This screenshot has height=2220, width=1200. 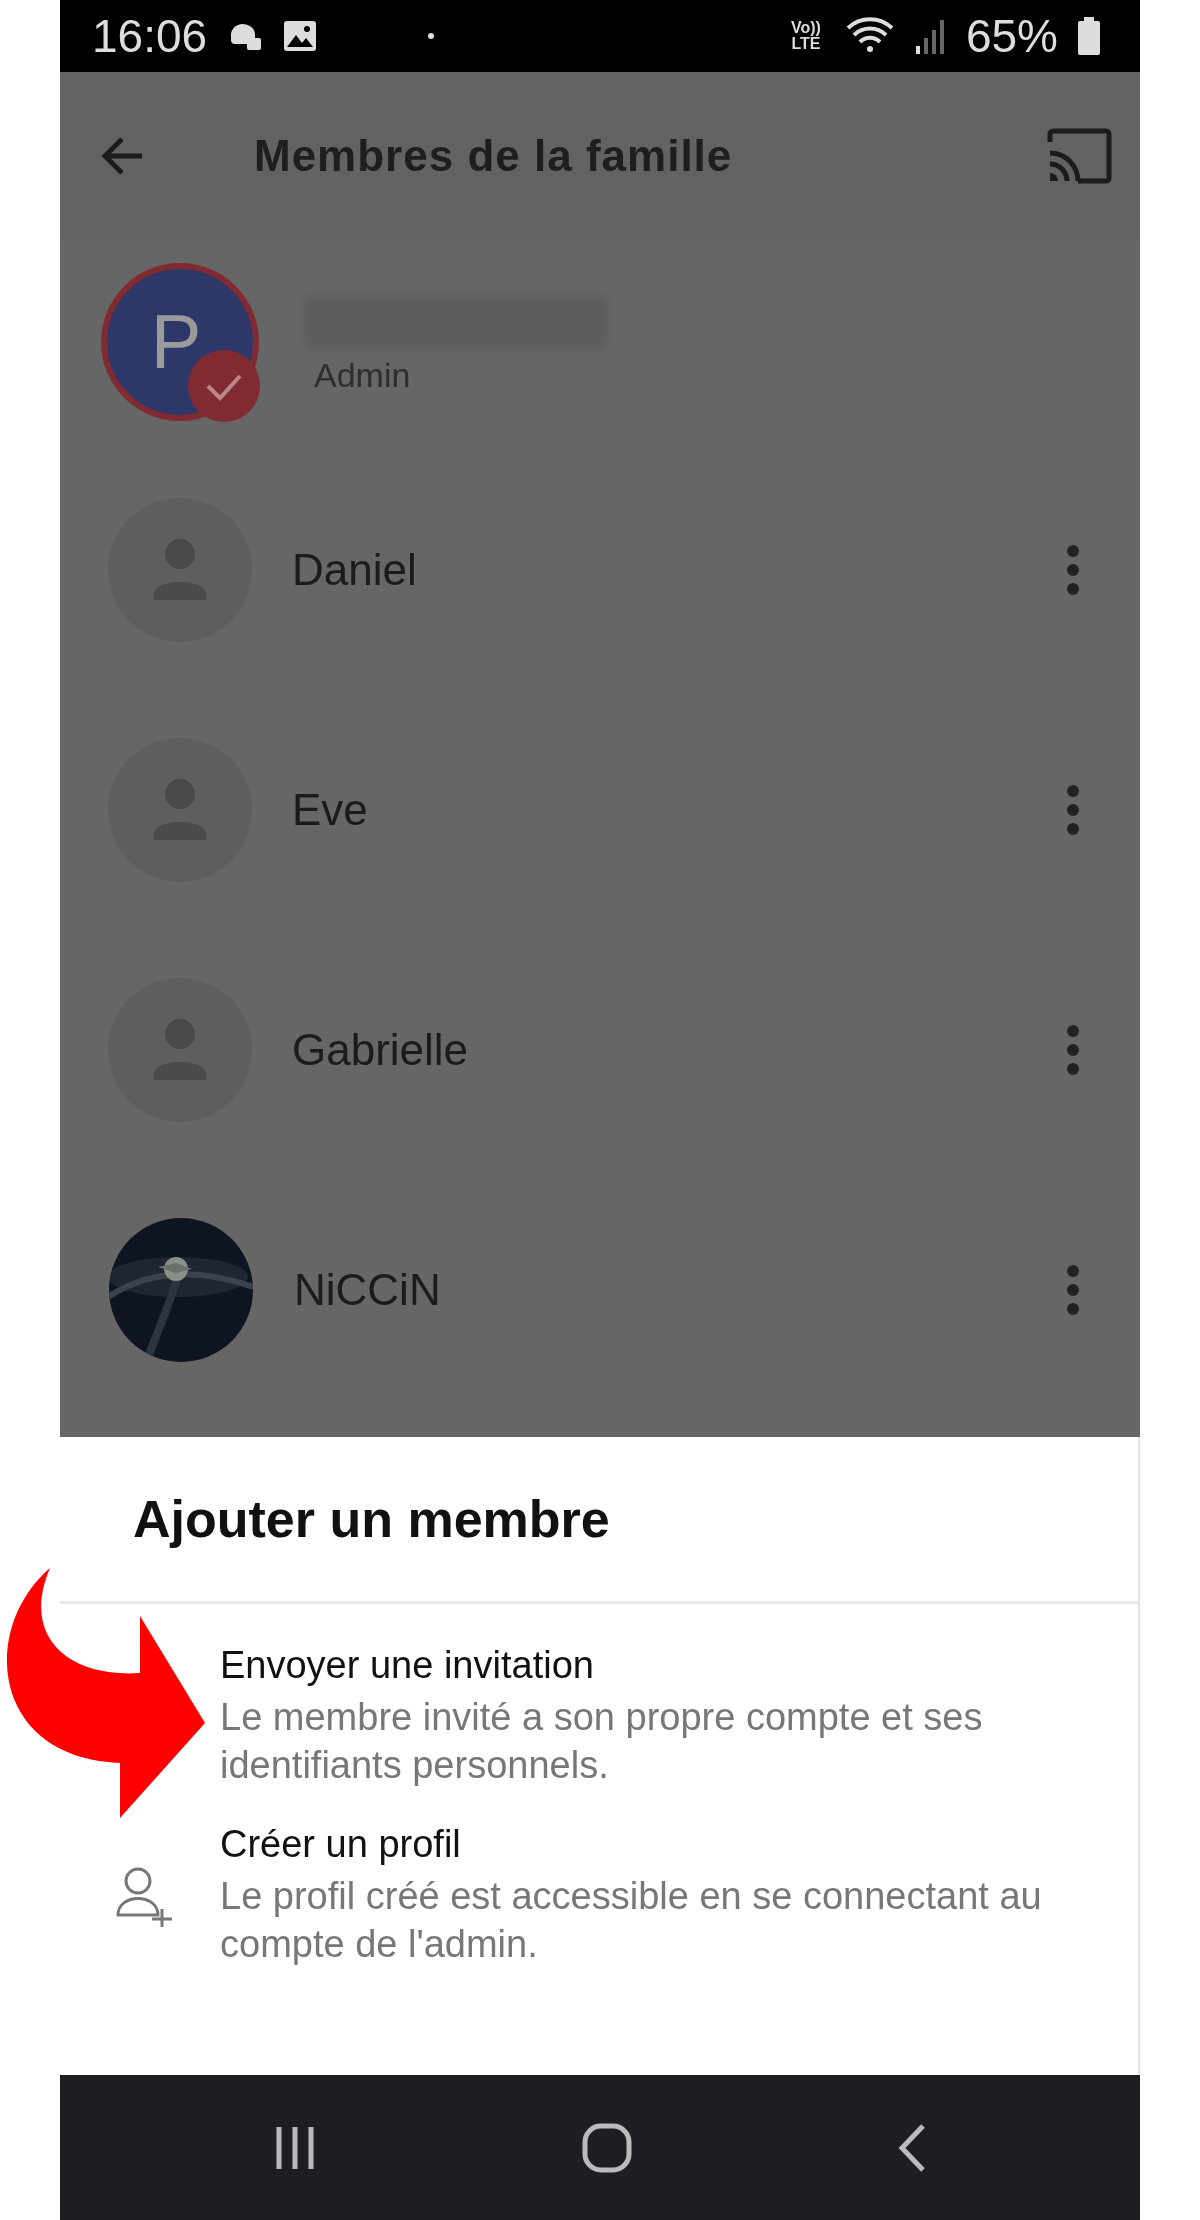 I want to click on option-description: Le profil créé est accessible en se connectant au compte de l'admin., so click(x=631, y=1920).